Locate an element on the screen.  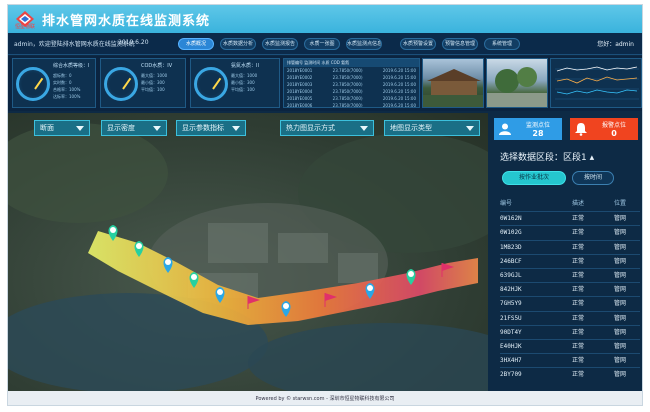
filter-section-select: 断面 is located at coordinates (62, 128).